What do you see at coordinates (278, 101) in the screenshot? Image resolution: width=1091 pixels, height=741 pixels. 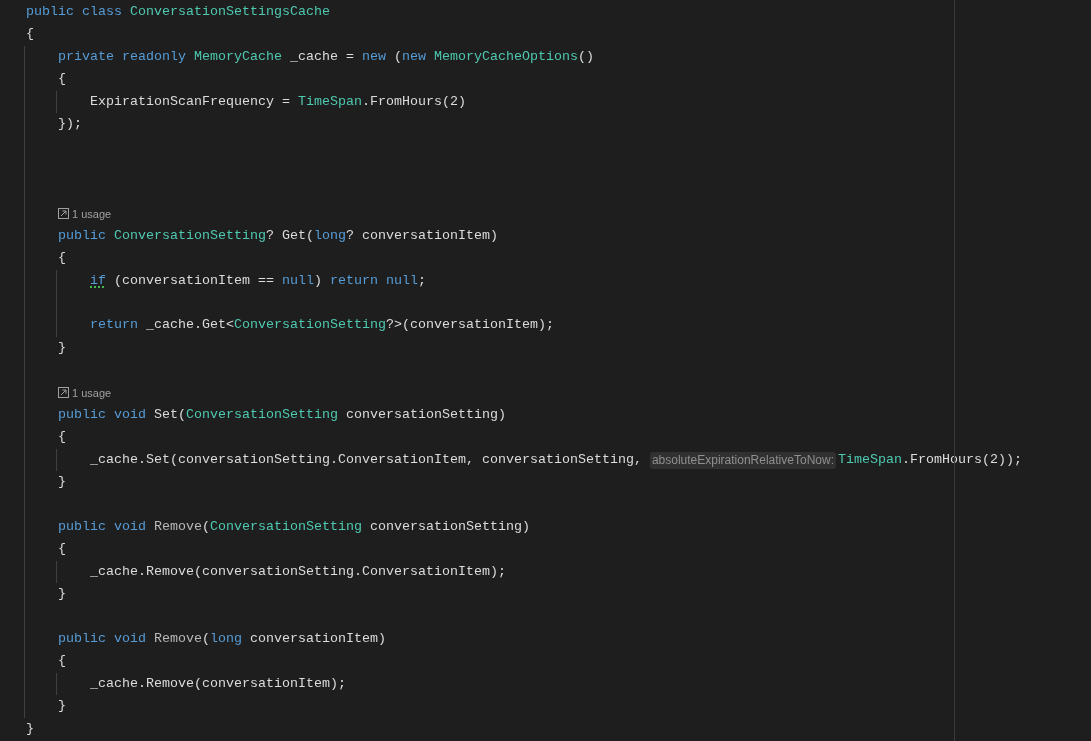 I see `code-text: ExpirationScanFrequency = TimeSpan.FromHours(2)` at bounding box center [278, 101].